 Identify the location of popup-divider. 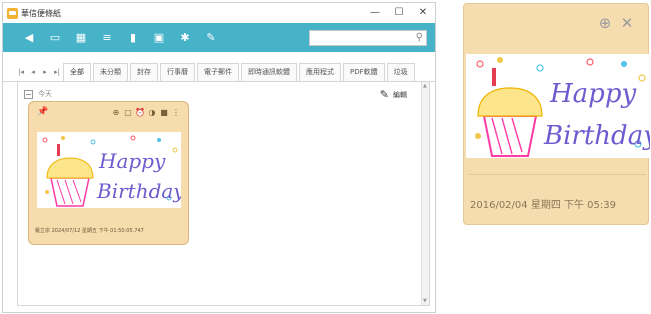
(557, 174).